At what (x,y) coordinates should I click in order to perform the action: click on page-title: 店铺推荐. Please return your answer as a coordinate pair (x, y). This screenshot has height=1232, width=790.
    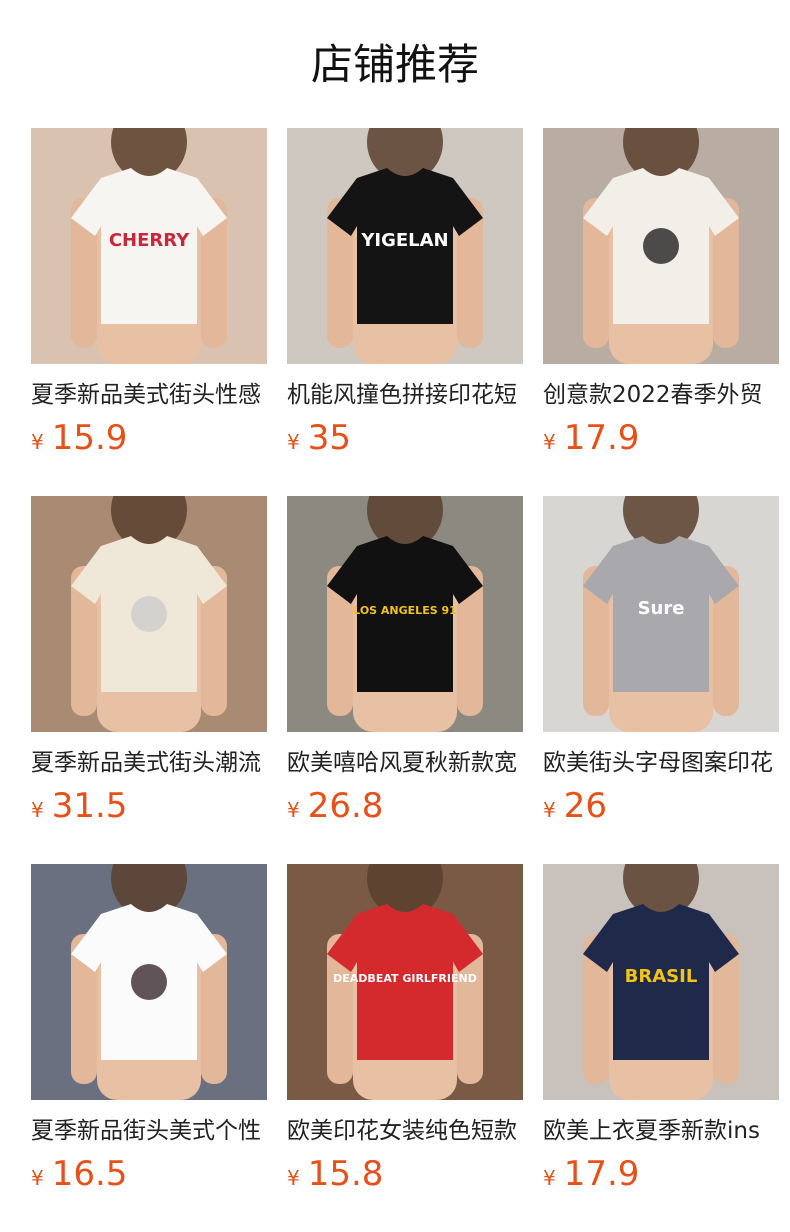
    Looking at the image, I should click on (394, 64).